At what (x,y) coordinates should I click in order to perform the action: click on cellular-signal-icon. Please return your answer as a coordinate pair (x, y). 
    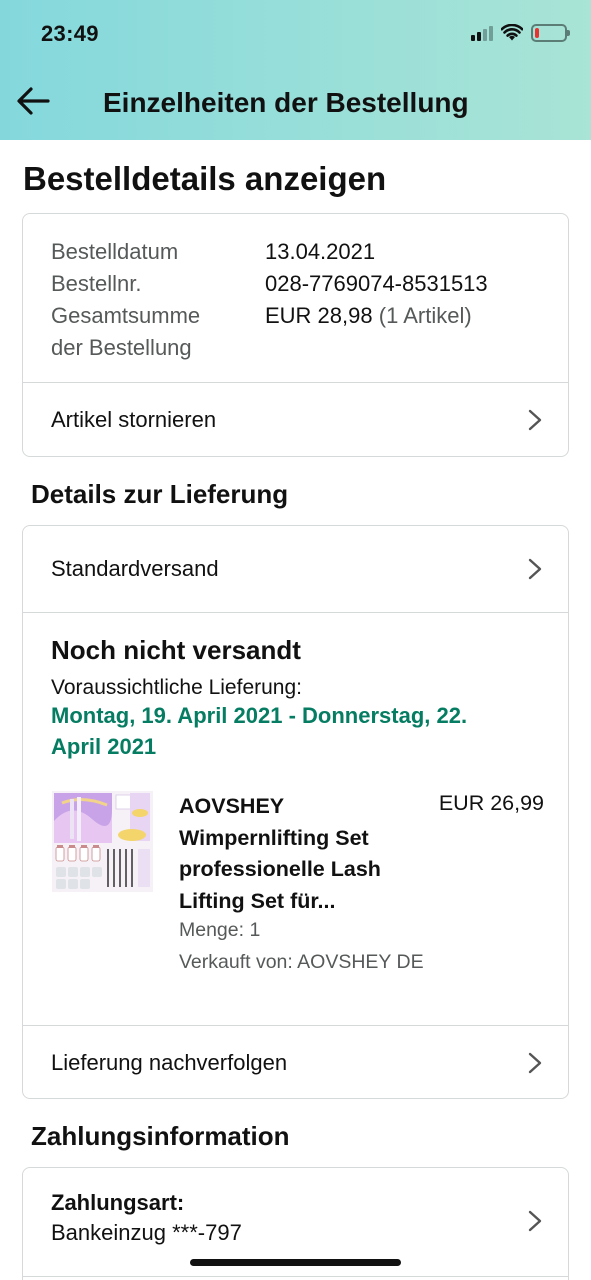
    Looking at the image, I should click on (482, 33).